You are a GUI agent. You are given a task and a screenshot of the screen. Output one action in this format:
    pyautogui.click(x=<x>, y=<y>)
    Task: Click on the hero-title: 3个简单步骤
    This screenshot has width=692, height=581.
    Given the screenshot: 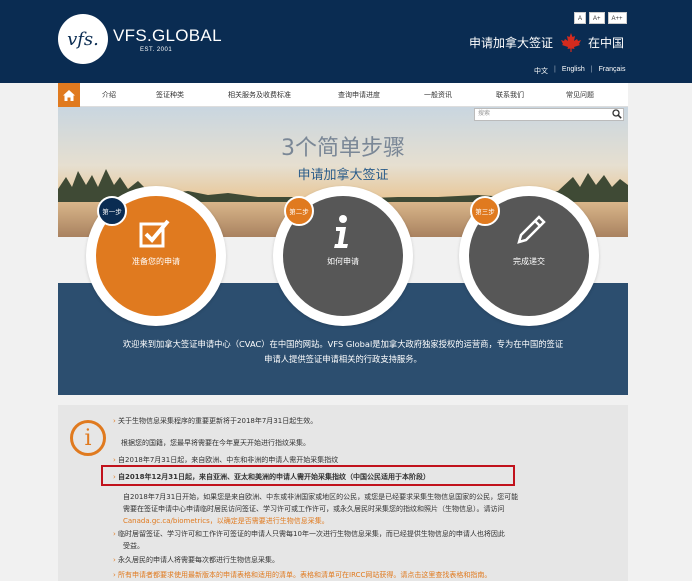 What is the action you would take?
    pyautogui.click(x=343, y=148)
    